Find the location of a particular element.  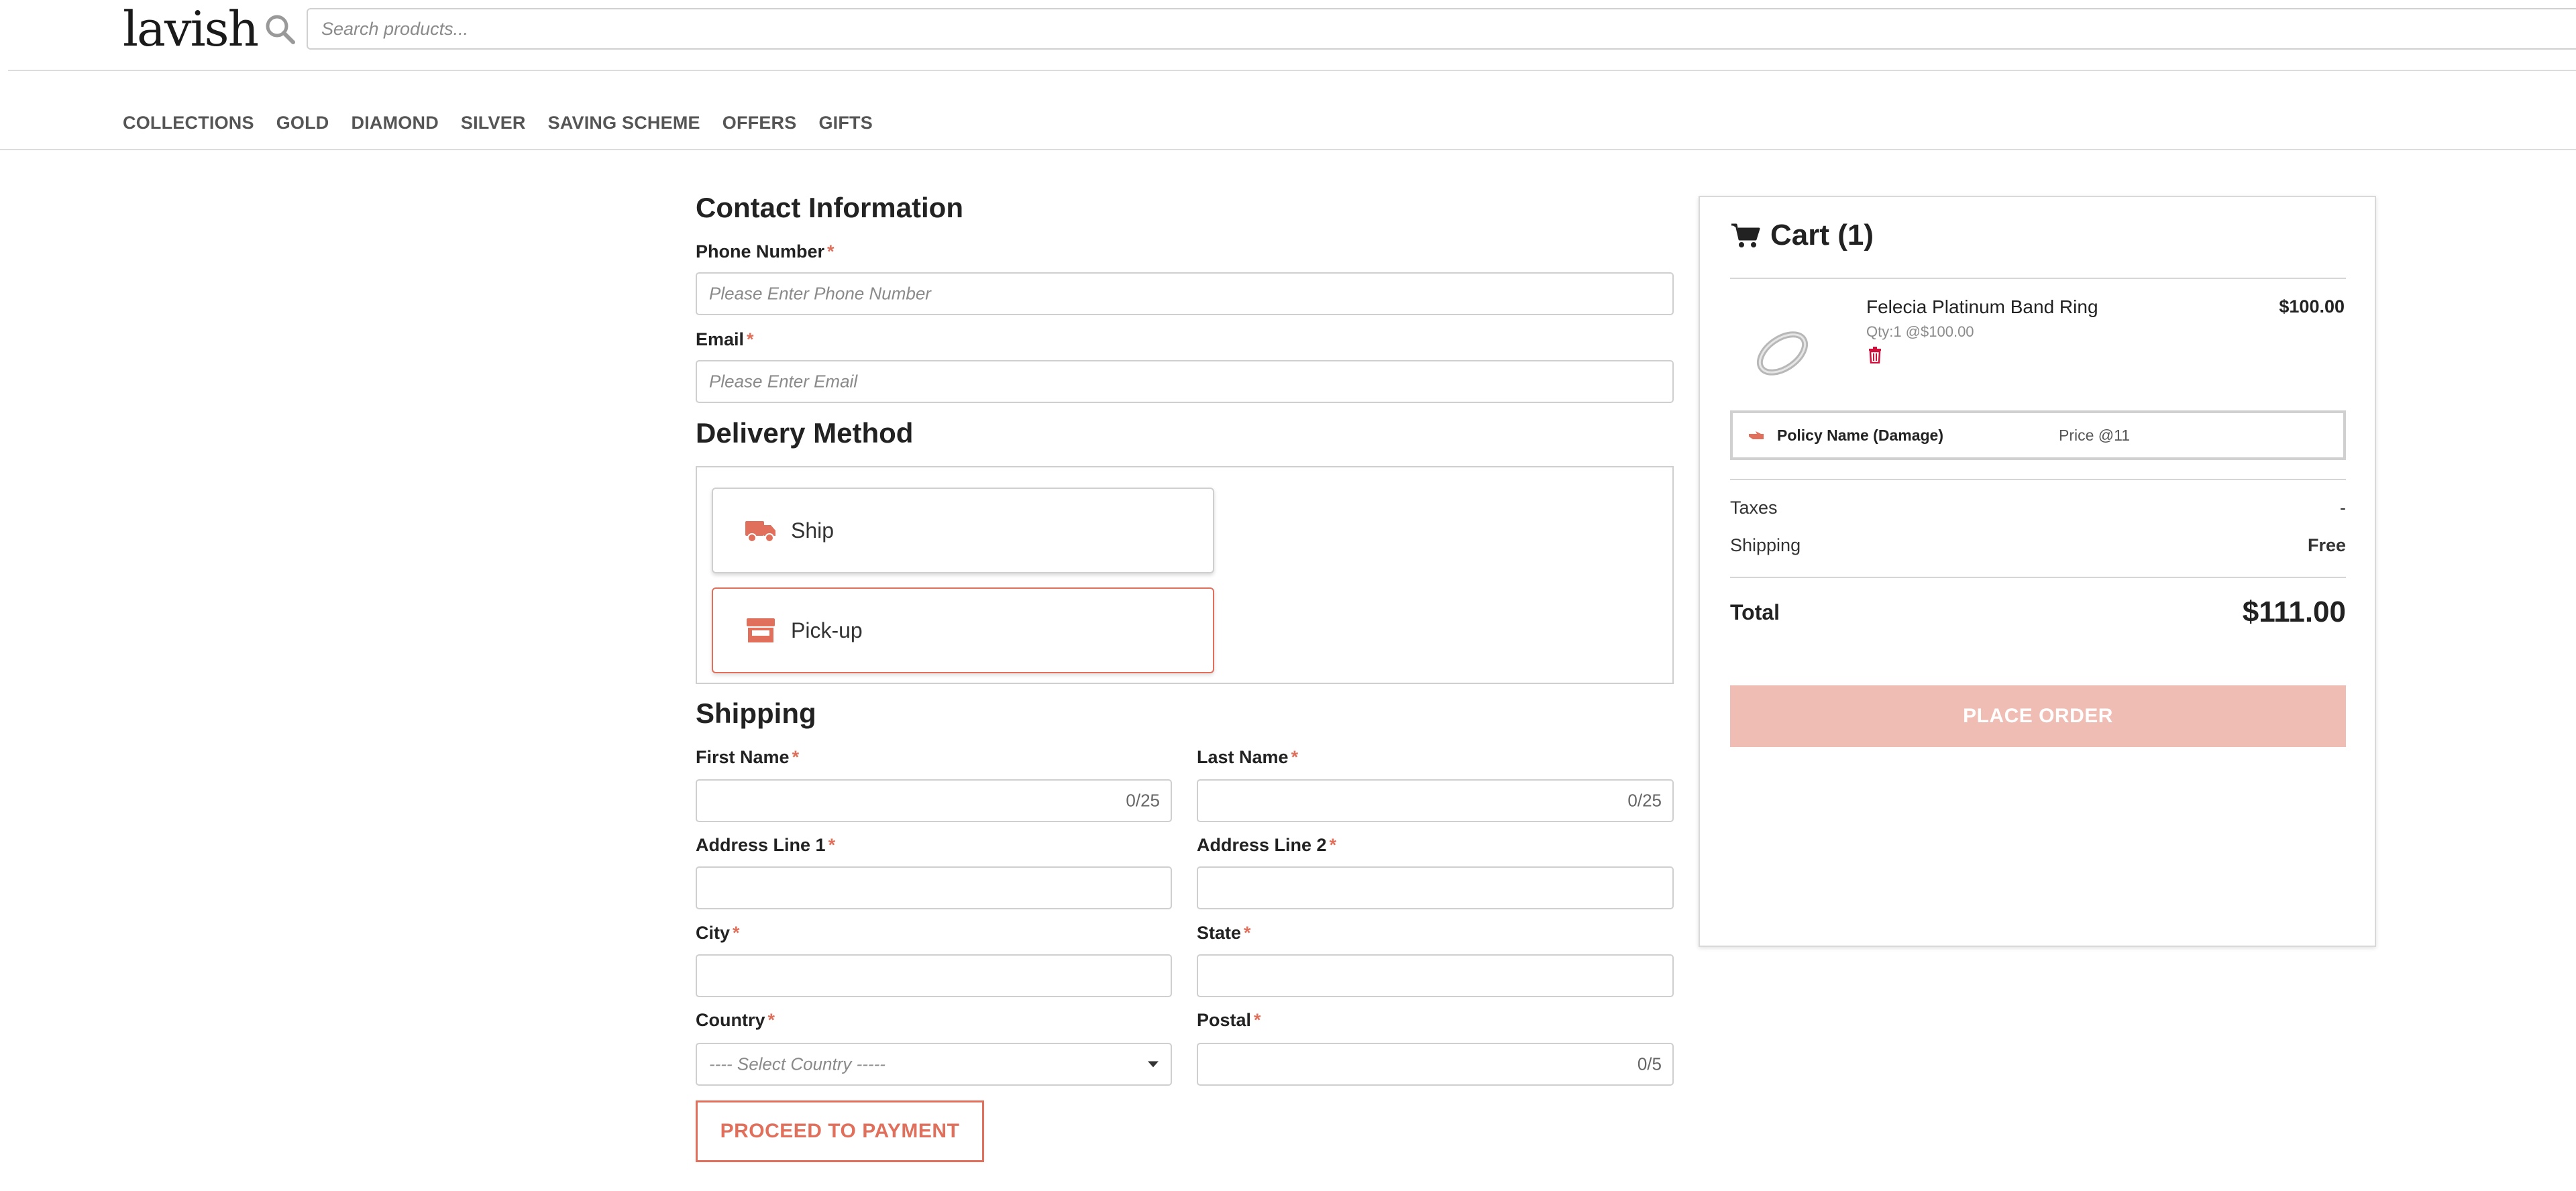

first-name-input: 0/25 is located at coordinates (934, 801).